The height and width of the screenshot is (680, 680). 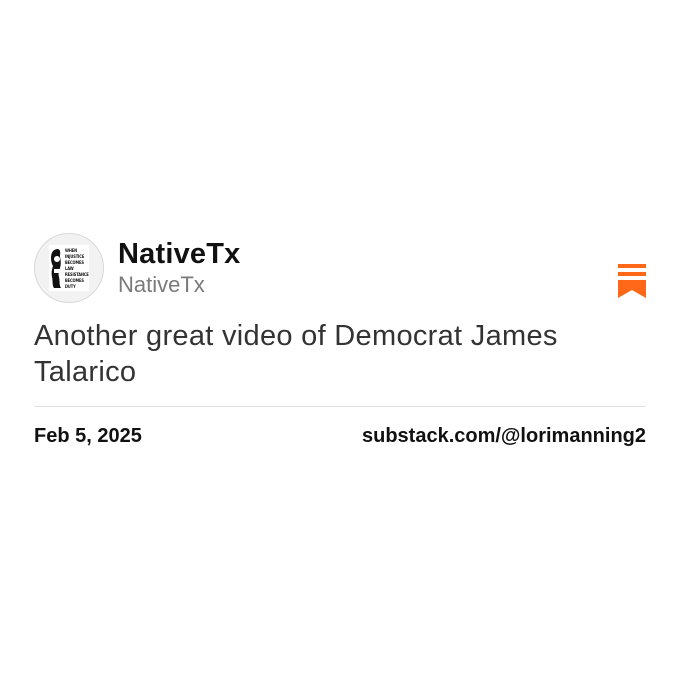 I want to click on substack-bookmark-icon, so click(x=632, y=281).